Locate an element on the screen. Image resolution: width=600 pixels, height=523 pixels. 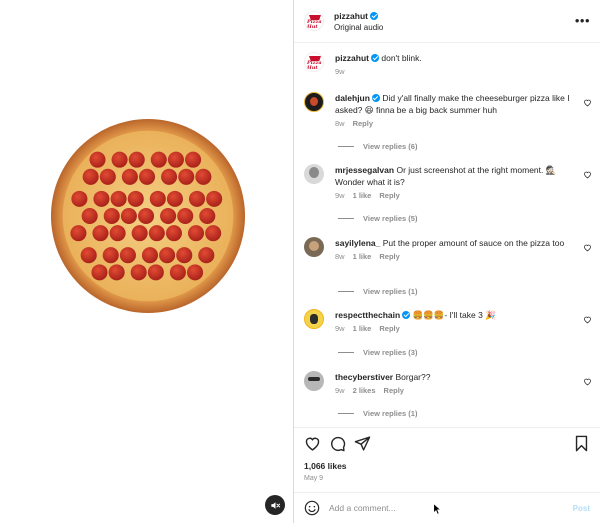
header-info: pizzahut Original audio is located at coordinates (454, 21).